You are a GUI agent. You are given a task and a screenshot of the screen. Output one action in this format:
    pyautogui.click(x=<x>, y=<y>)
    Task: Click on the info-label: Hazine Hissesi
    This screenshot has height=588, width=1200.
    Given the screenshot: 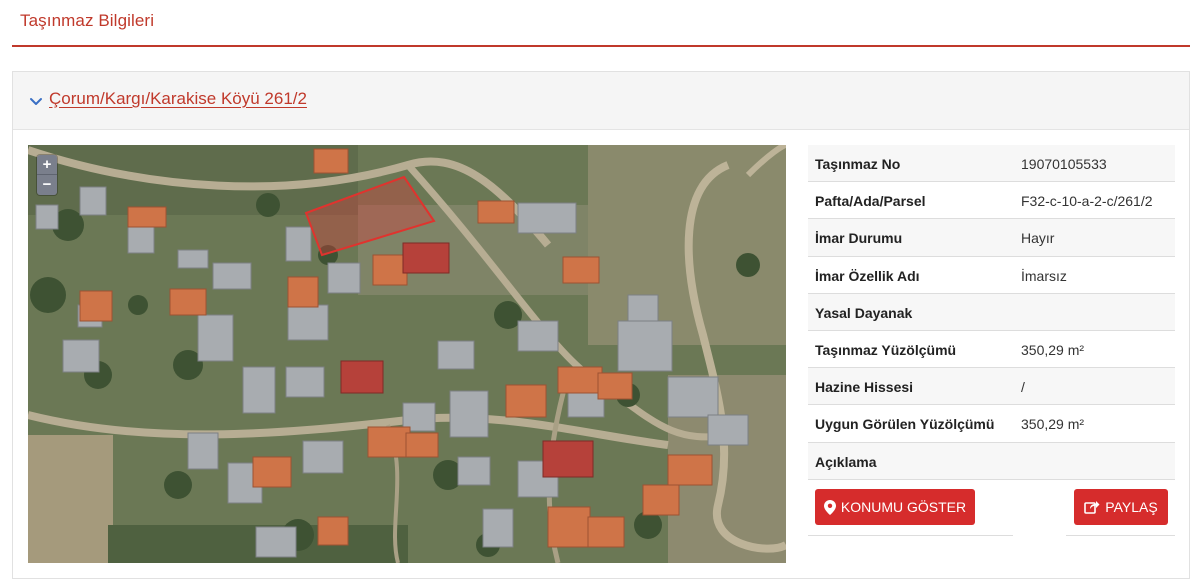 What is the action you would take?
    pyautogui.click(x=864, y=387)
    